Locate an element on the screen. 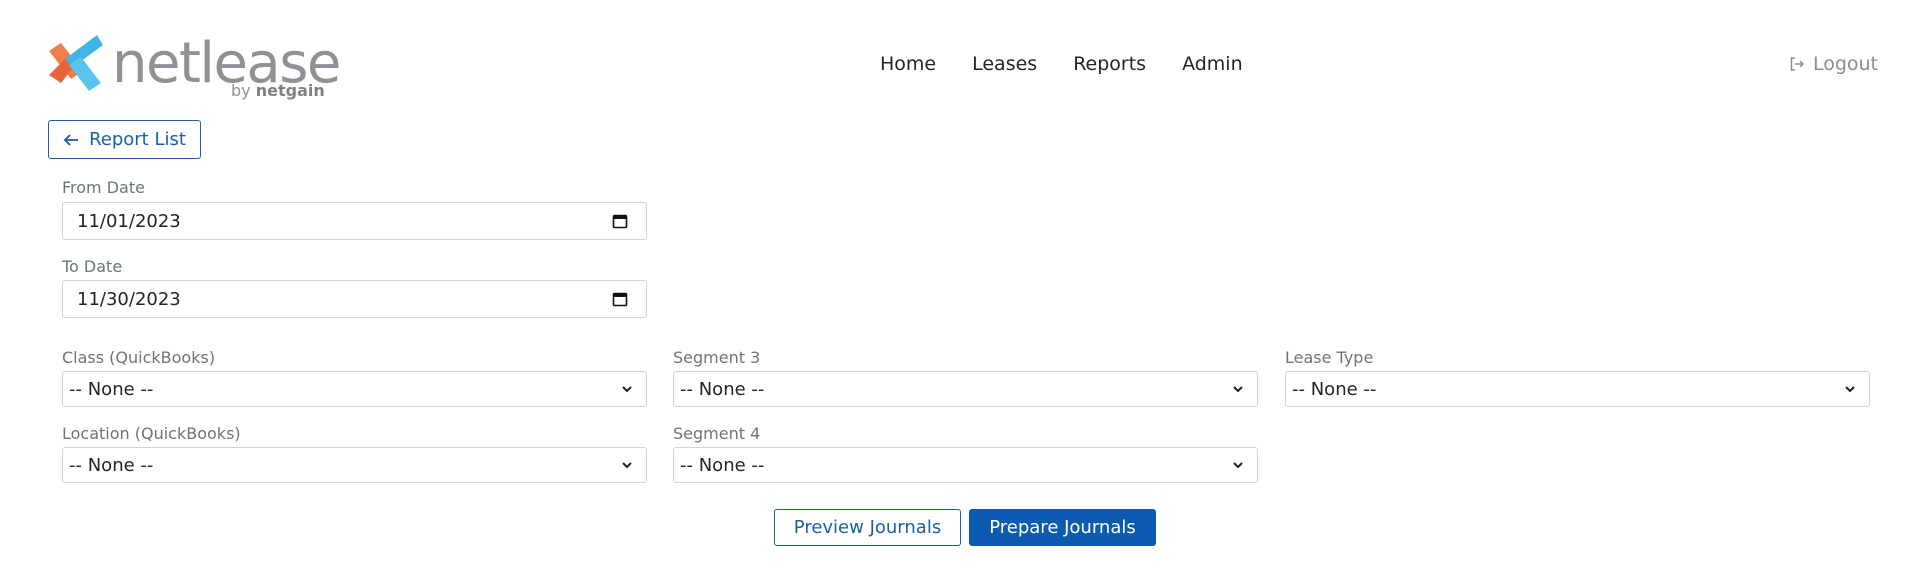 Image resolution: width=1920 pixels, height=570 pixels. prepare-journals-button: Prepare Journals is located at coordinates (1062, 527).